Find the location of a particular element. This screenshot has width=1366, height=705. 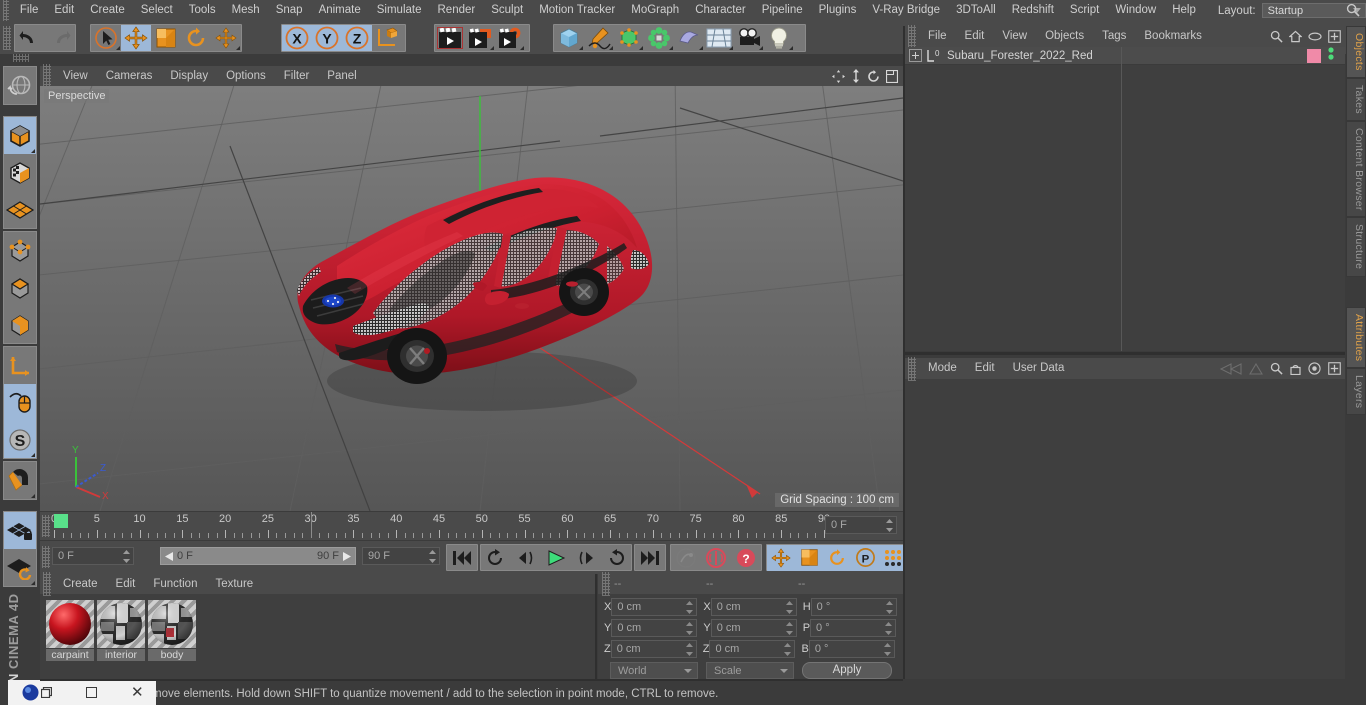

material-coords-divider is located at coordinates (596, 626).